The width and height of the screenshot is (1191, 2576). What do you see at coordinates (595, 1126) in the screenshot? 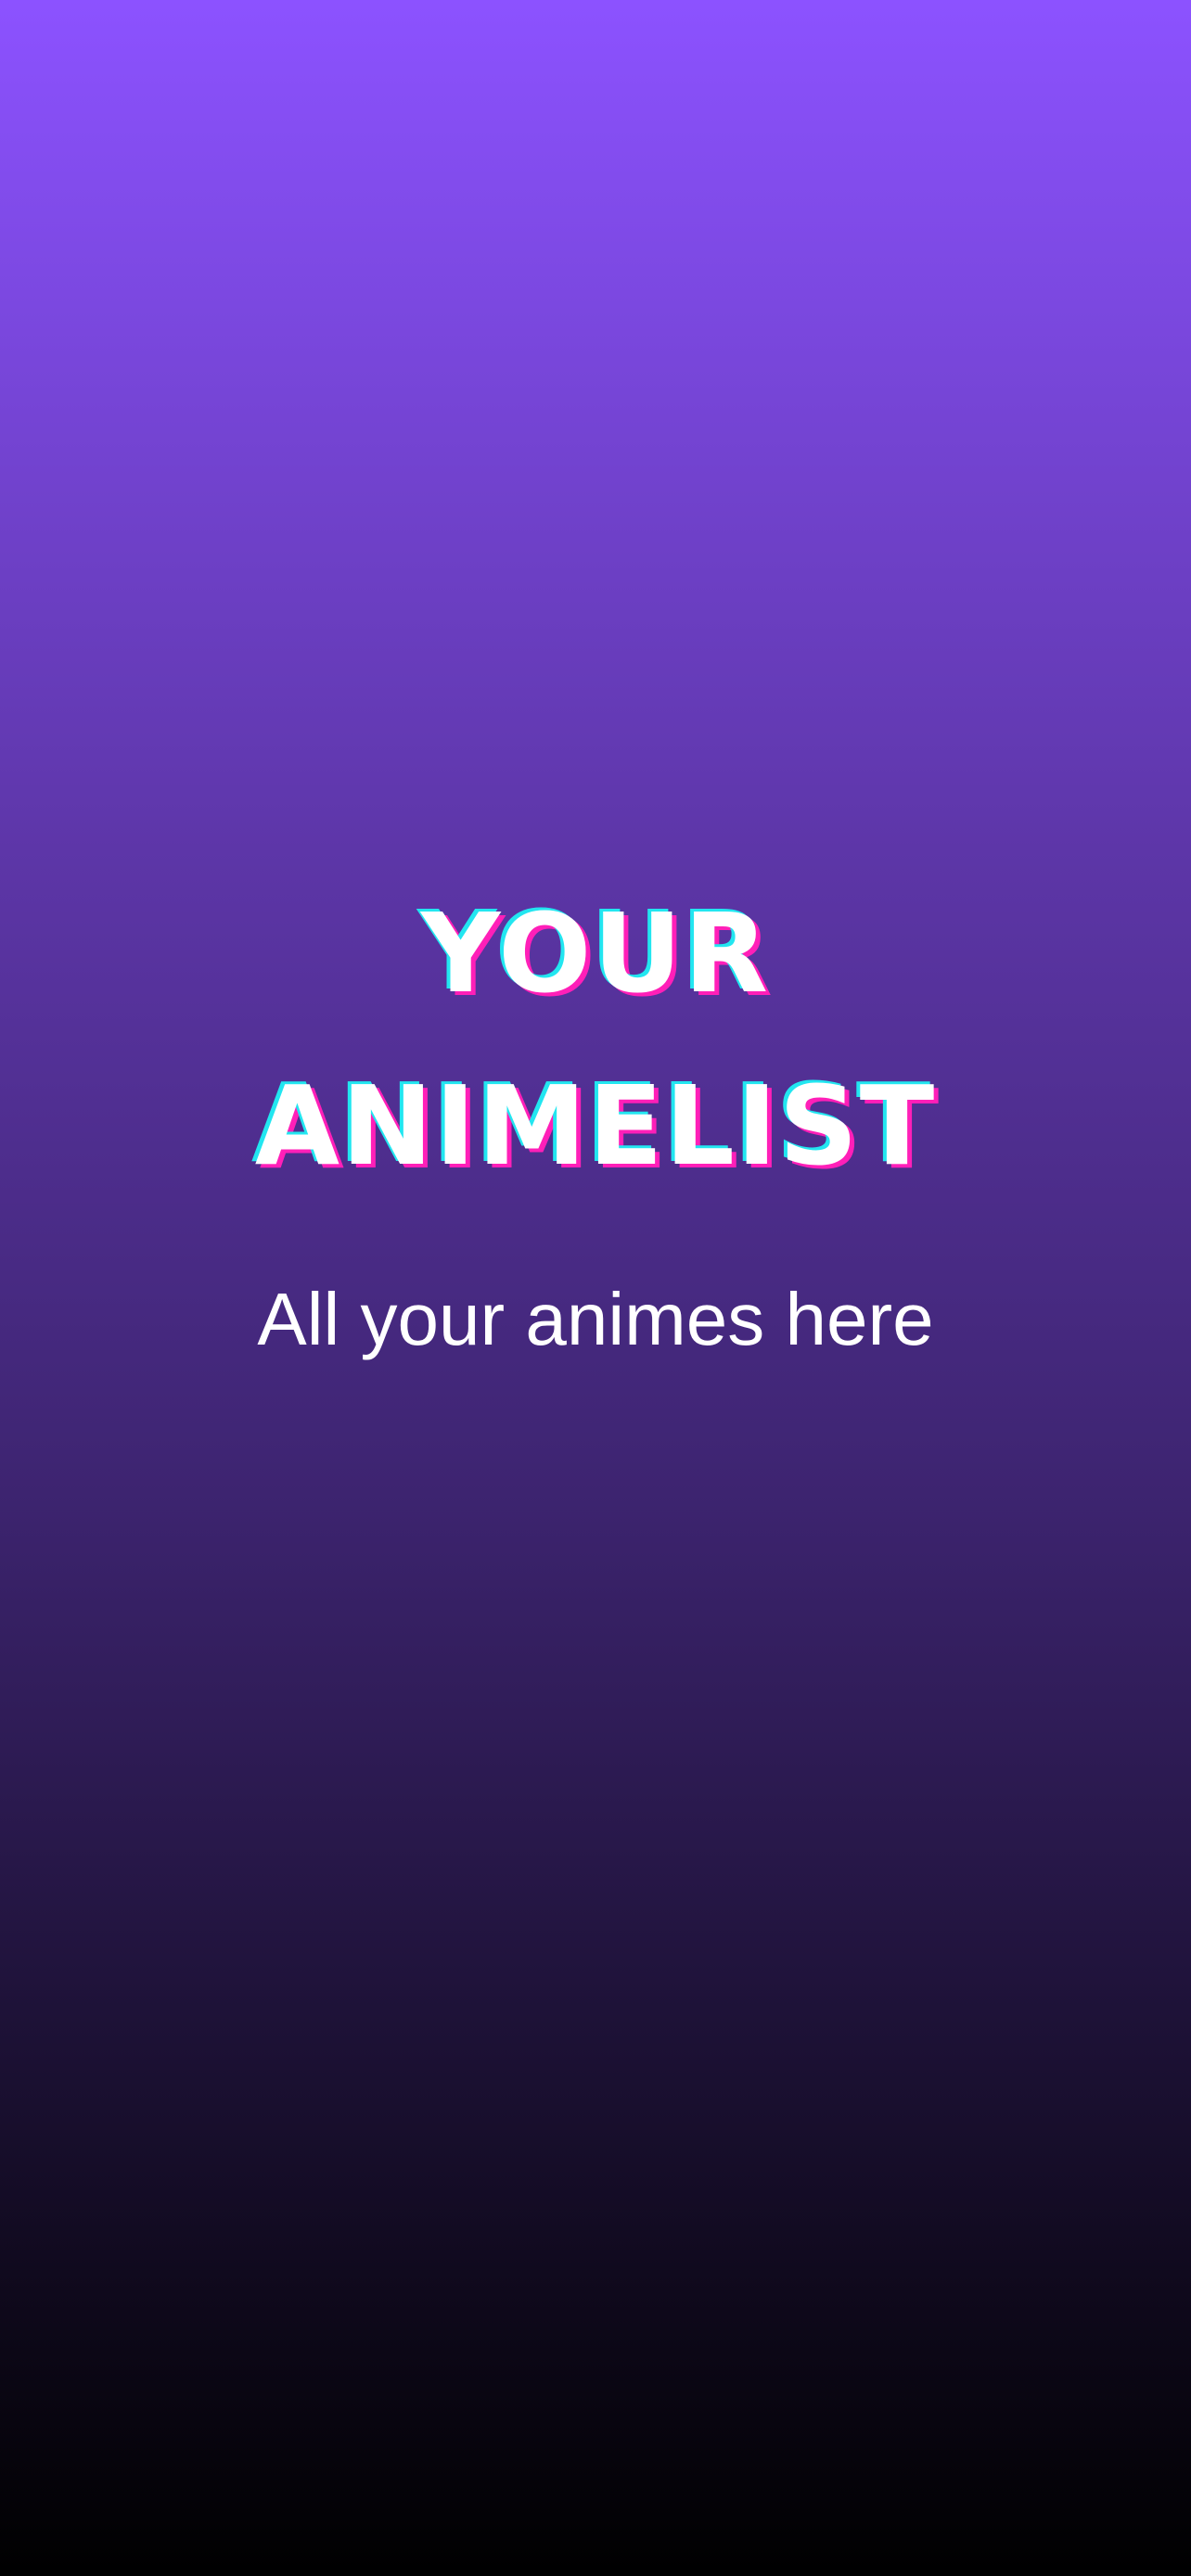
I see `app-title-line-2: ANIMELIST` at bounding box center [595, 1126].